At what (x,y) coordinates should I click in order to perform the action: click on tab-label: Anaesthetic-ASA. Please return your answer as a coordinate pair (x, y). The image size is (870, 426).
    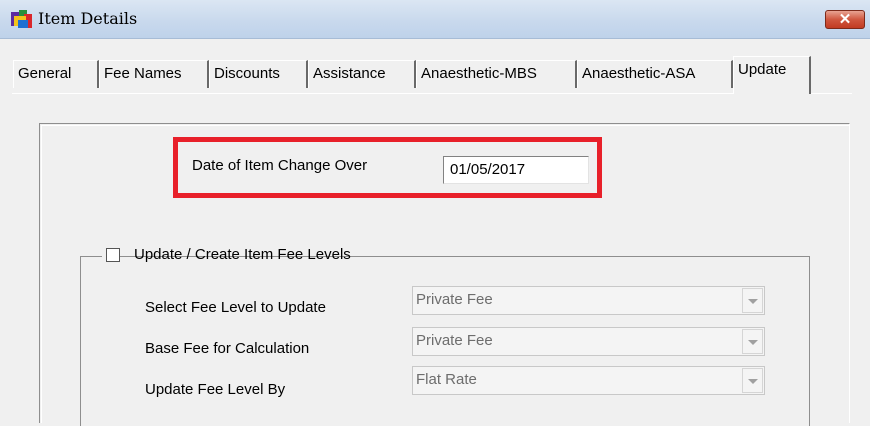
    Looking at the image, I should click on (639, 73).